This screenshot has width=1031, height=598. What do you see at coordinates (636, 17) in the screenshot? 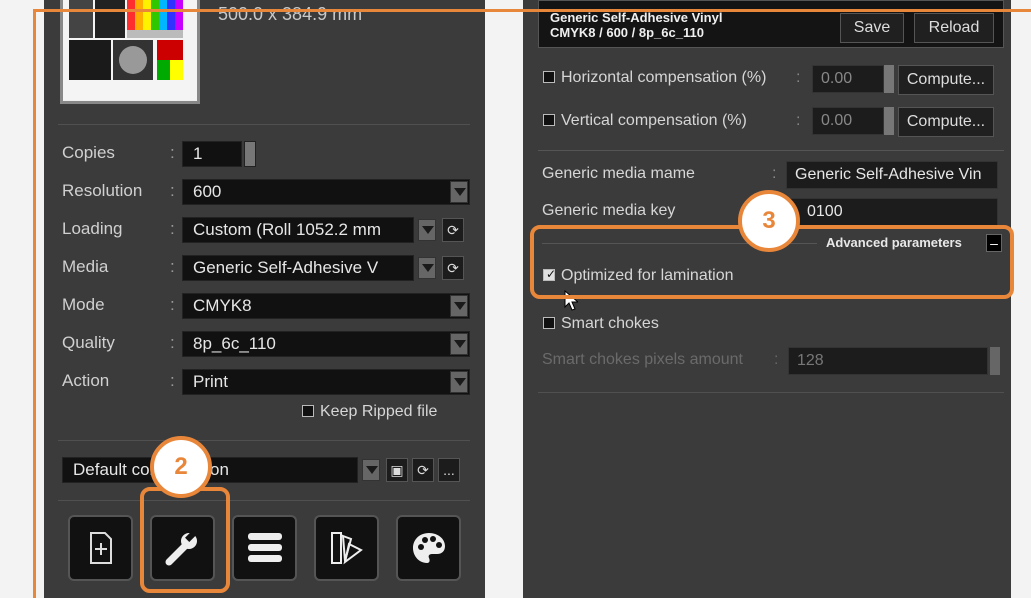
I see `header-title: Generic Self-Adhesive Vinyl` at bounding box center [636, 17].